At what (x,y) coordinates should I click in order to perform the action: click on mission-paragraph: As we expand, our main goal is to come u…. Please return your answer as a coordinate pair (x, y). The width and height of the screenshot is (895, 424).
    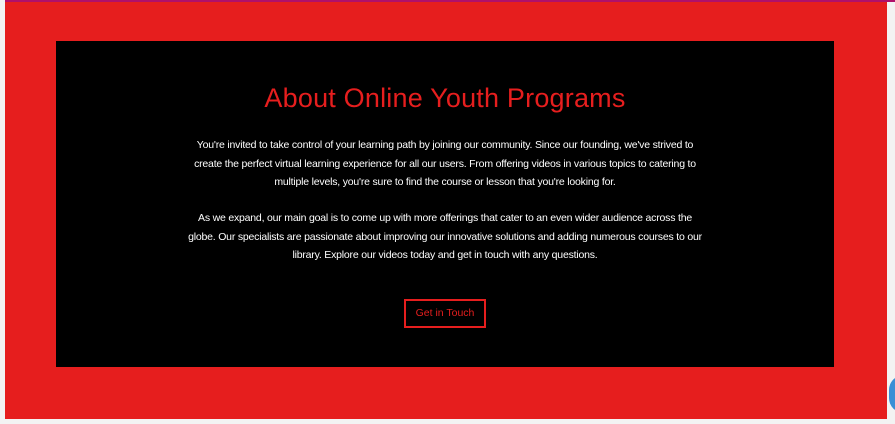
    Looking at the image, I should click on (445, 236).